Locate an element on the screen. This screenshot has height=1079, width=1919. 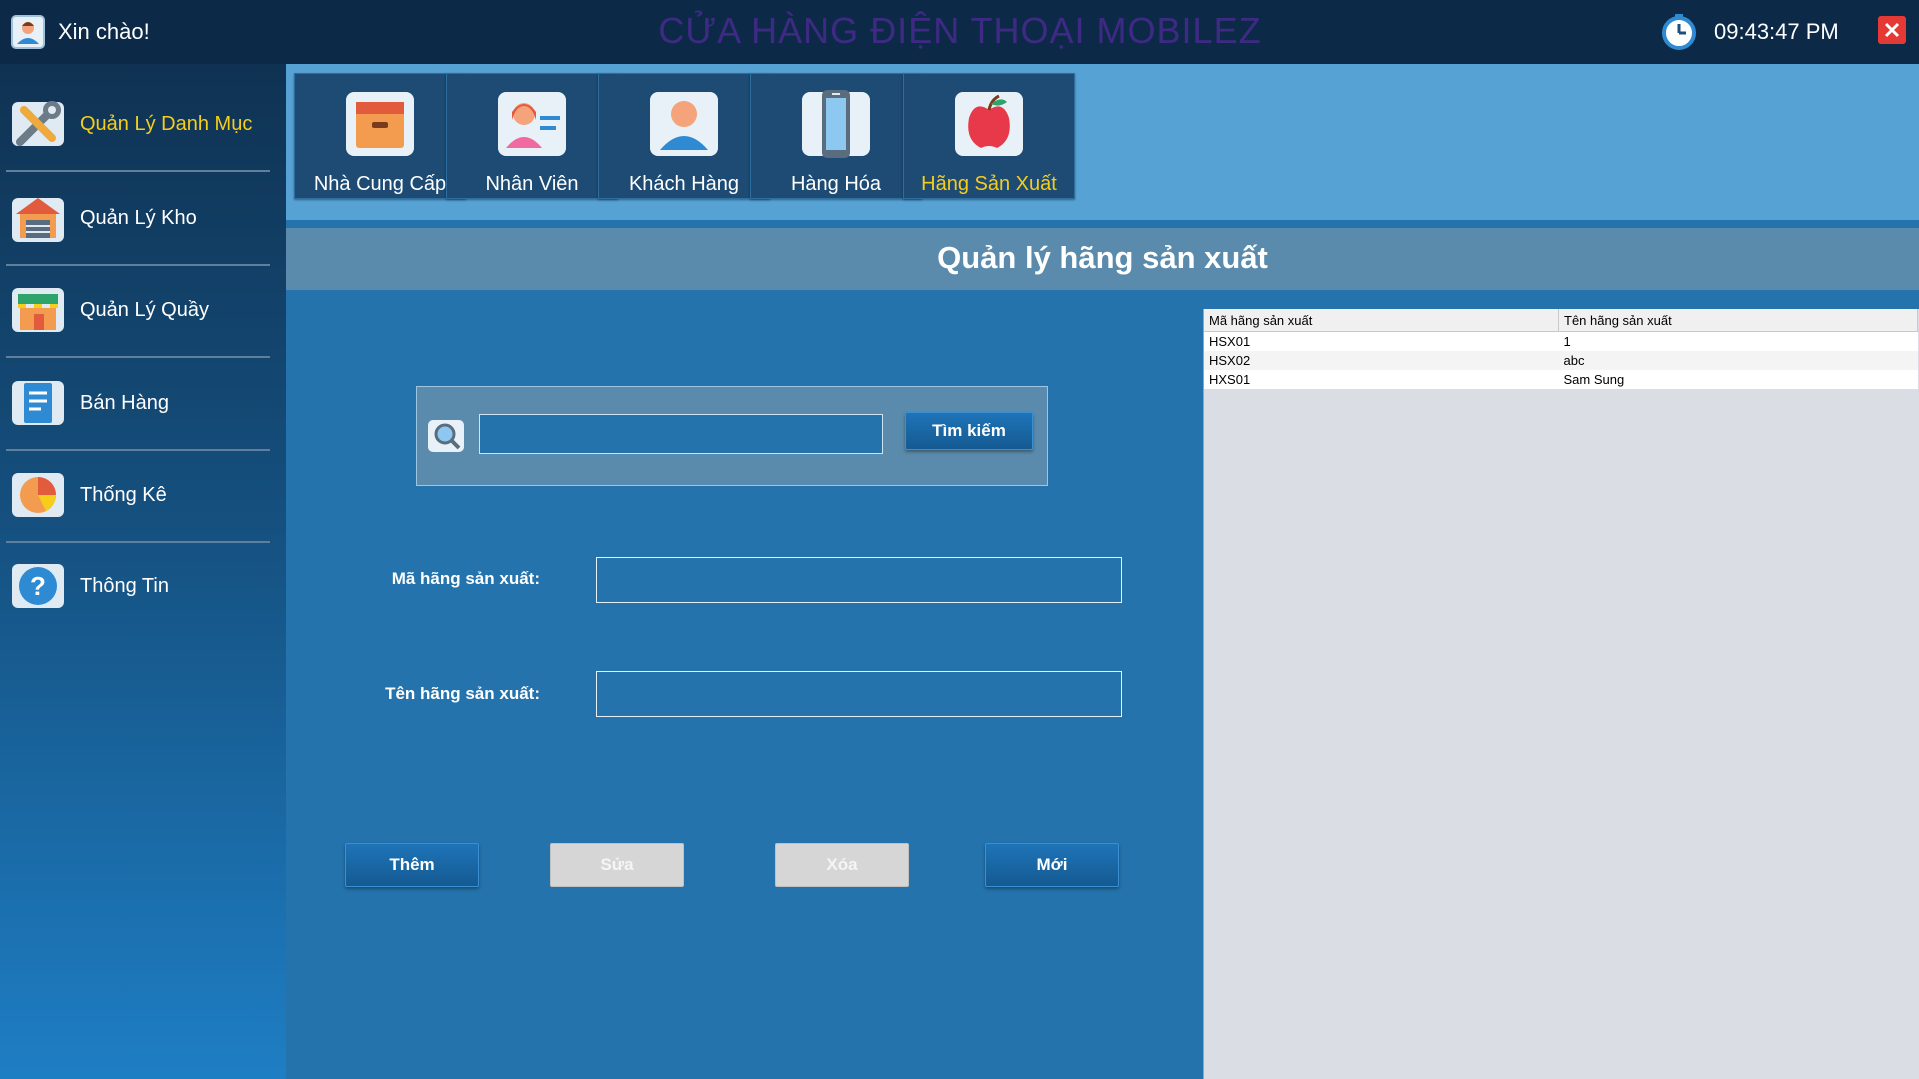
code-label: Mã hãng sản xuất: is located at coordinates (465, 578).